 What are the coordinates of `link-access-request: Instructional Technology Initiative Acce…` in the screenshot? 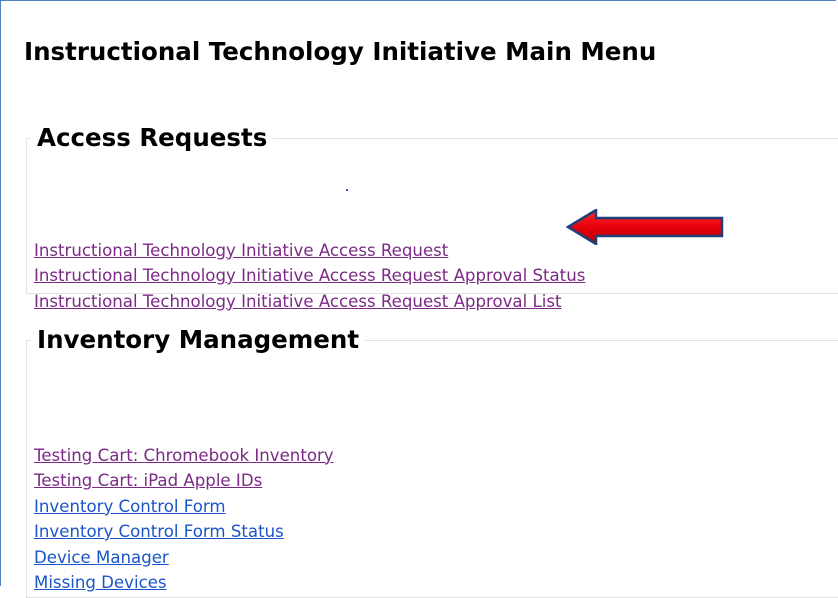 It's located at (309, 251).